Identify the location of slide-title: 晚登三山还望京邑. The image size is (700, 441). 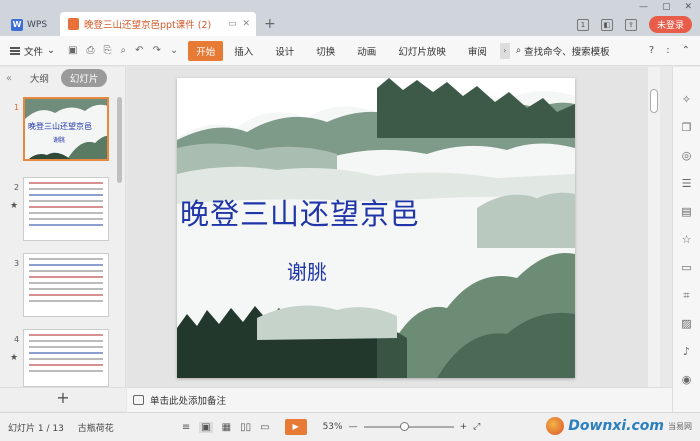
(300, 212).